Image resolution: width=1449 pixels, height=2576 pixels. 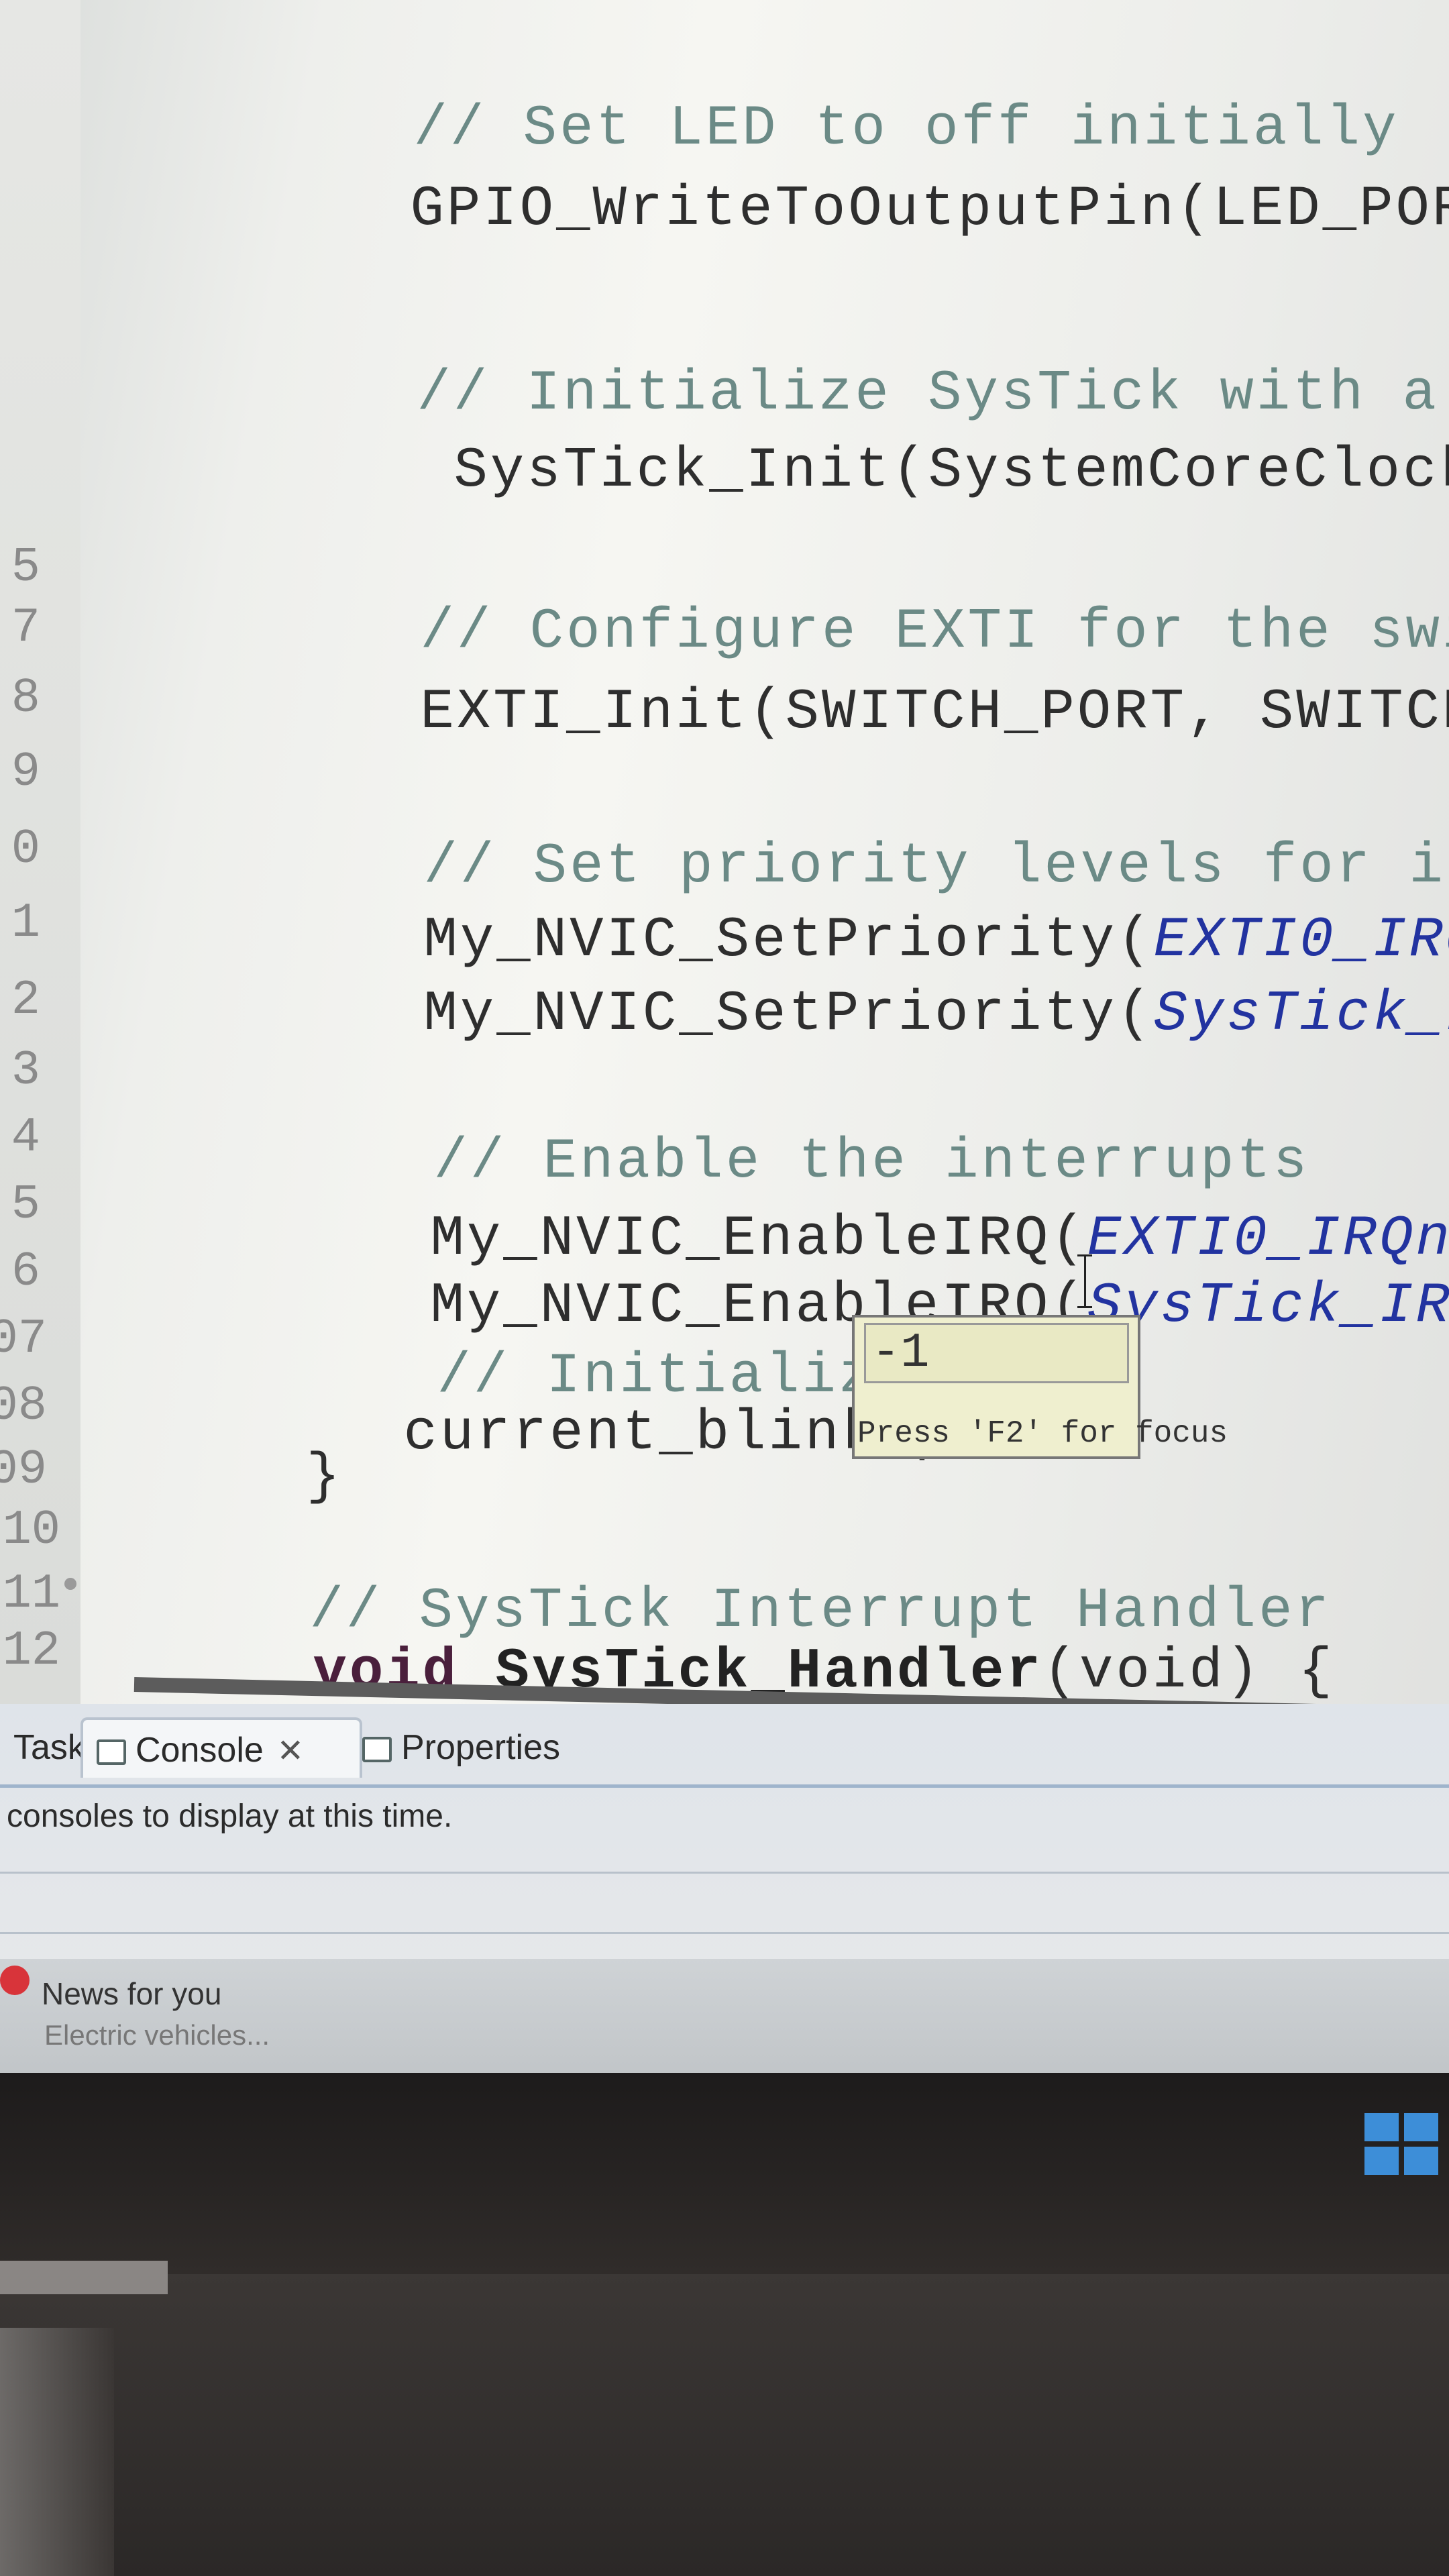 What do you see at coordinates (25, 1000) in the screenshot?
I see `line-number: 2` at bounding box center [25, 1000].